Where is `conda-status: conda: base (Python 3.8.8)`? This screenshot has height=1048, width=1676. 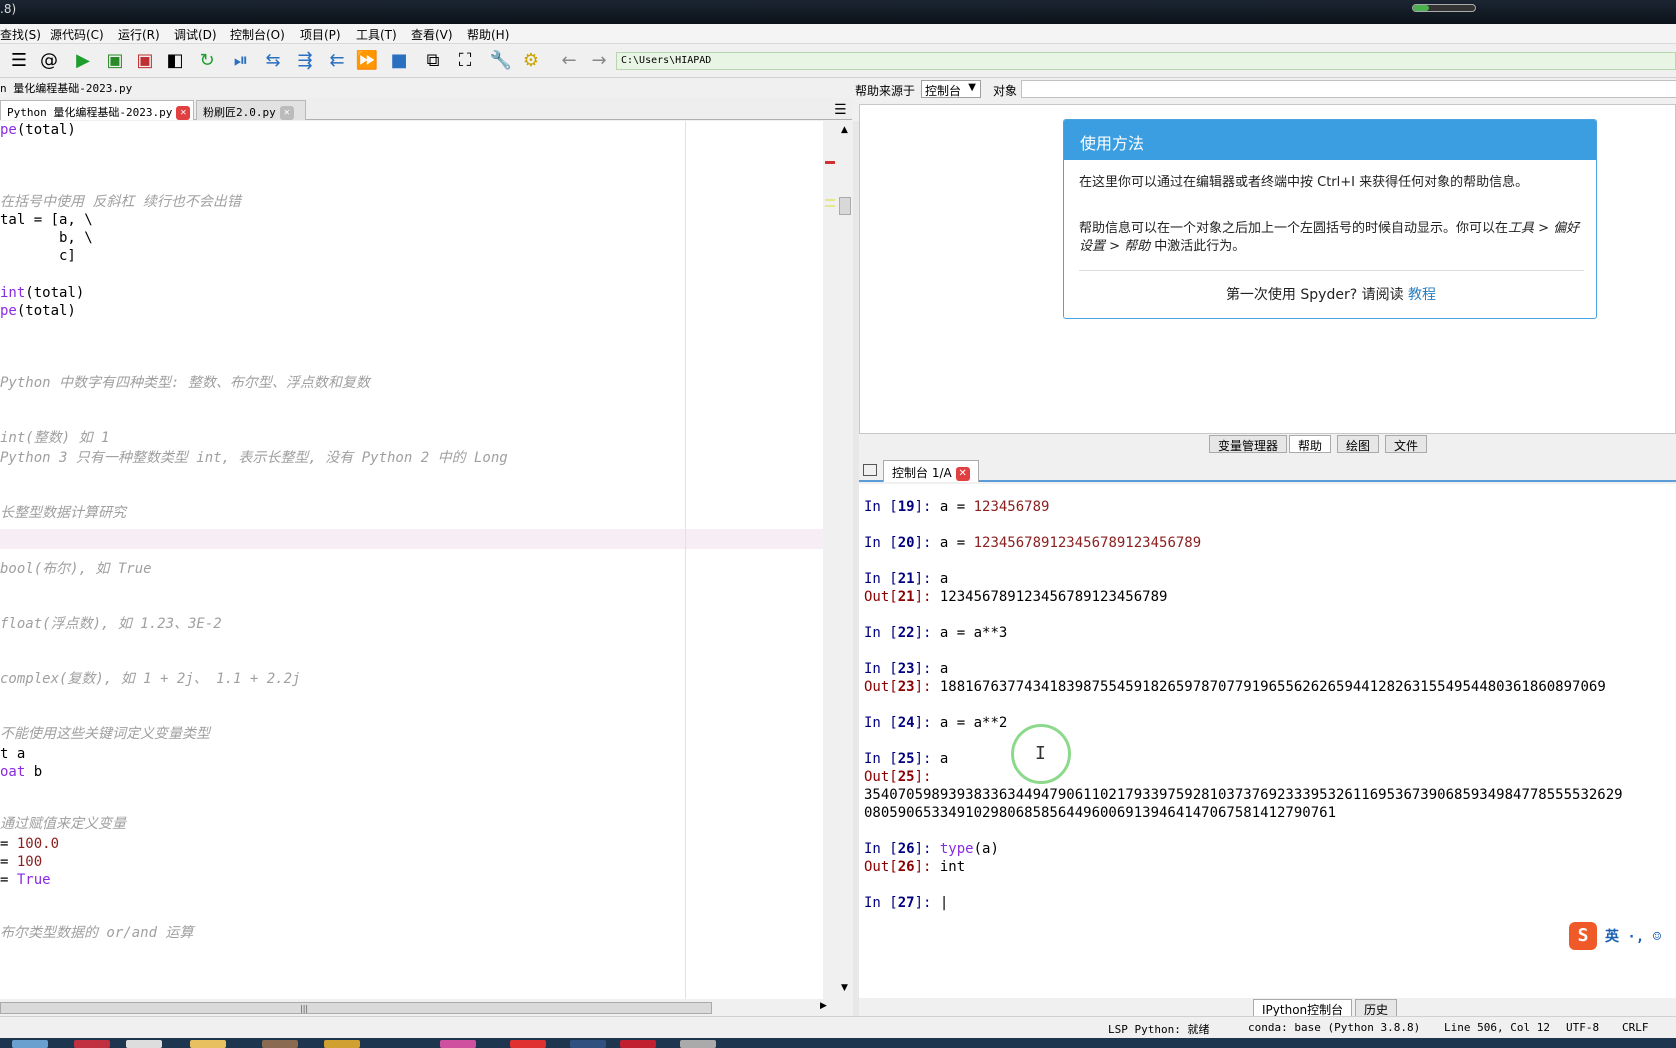
conda-status: conda: base (Python 3.8.8) is located at coordinates (1334, 1027).